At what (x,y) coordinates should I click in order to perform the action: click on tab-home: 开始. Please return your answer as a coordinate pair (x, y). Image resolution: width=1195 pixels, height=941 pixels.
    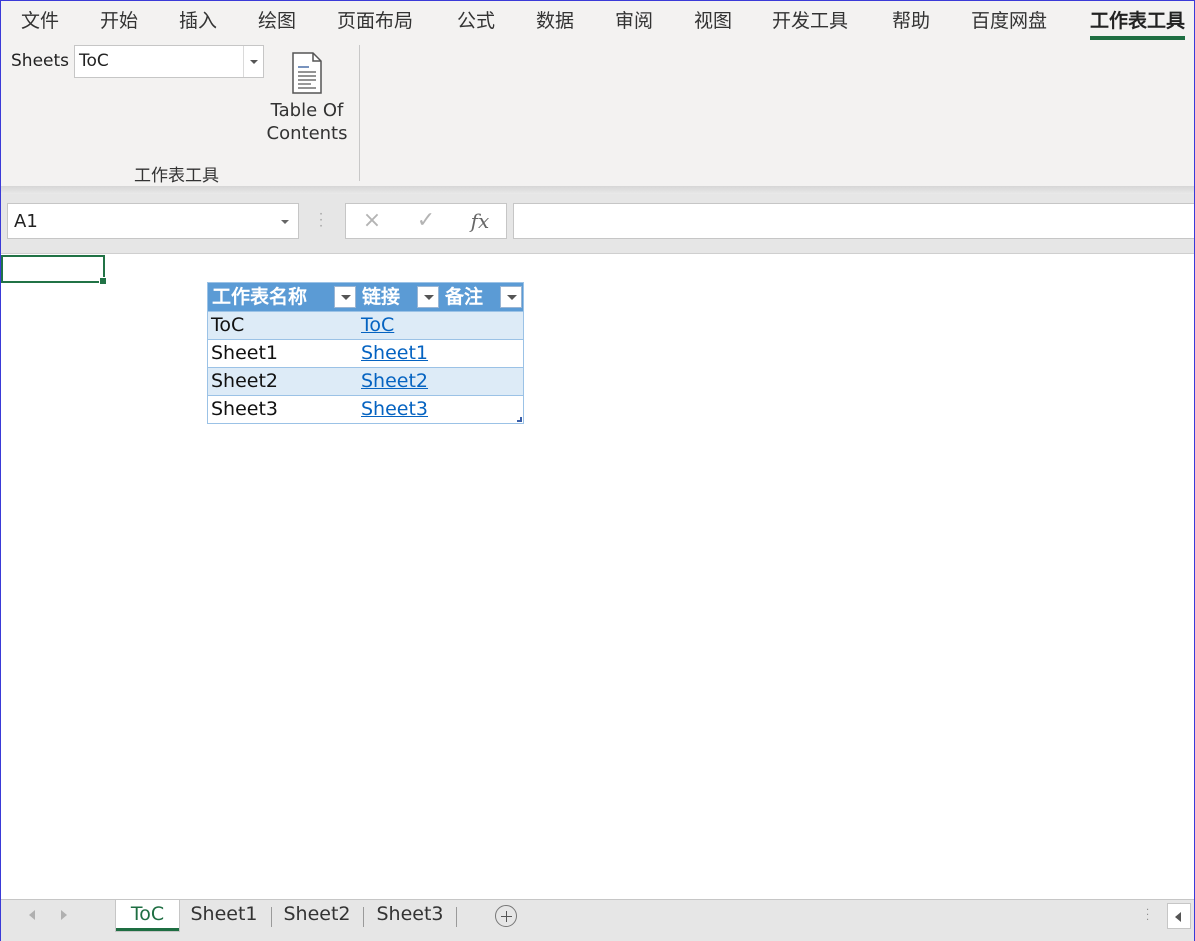
    Looking at the image, I should click on (119, 19).